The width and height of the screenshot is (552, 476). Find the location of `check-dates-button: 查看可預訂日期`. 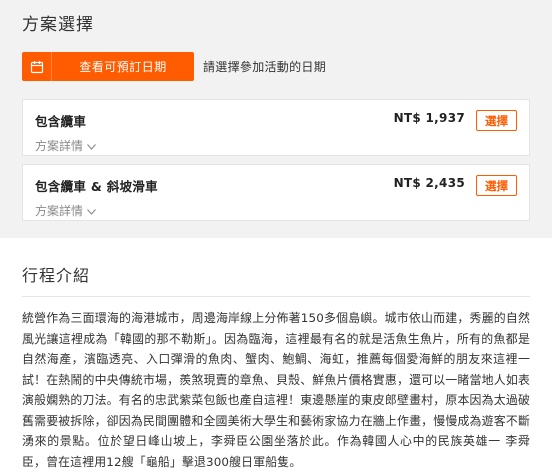

check-dates-button: 查看可預訂日期 is located at coordinates (108, 66).